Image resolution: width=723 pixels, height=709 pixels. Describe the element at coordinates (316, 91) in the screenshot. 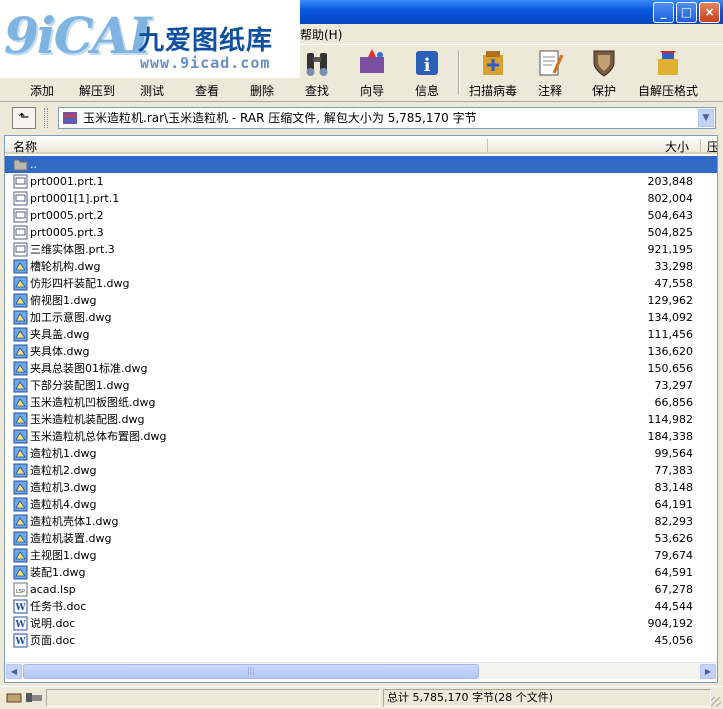

I see `find-label: 查找` at that location.